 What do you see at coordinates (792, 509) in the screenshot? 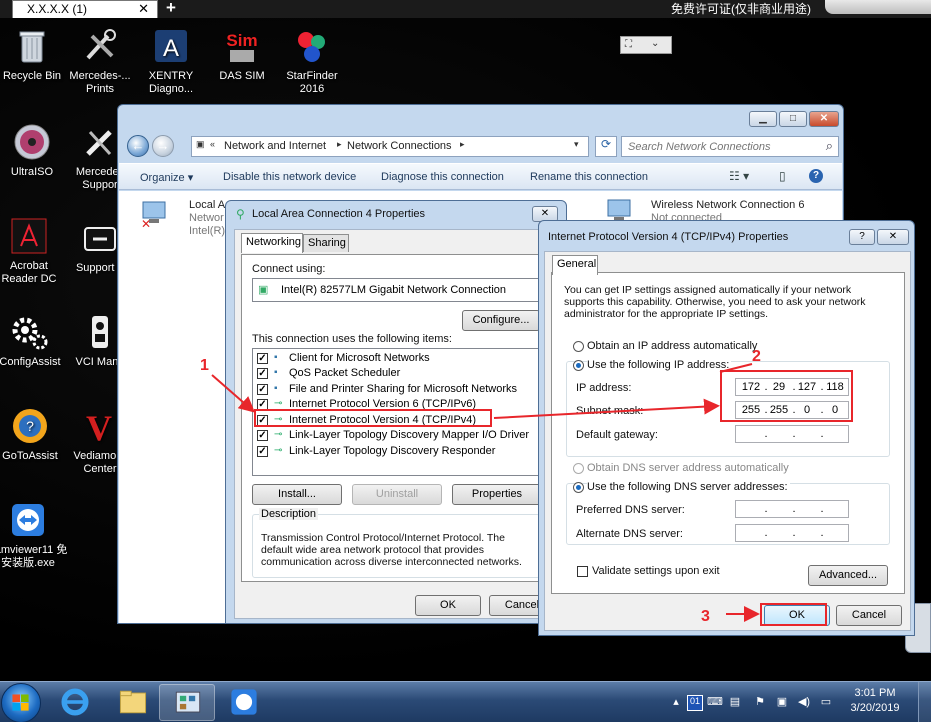
I see `preferred-dns-field: . . .` at bounding box center [792, 509].